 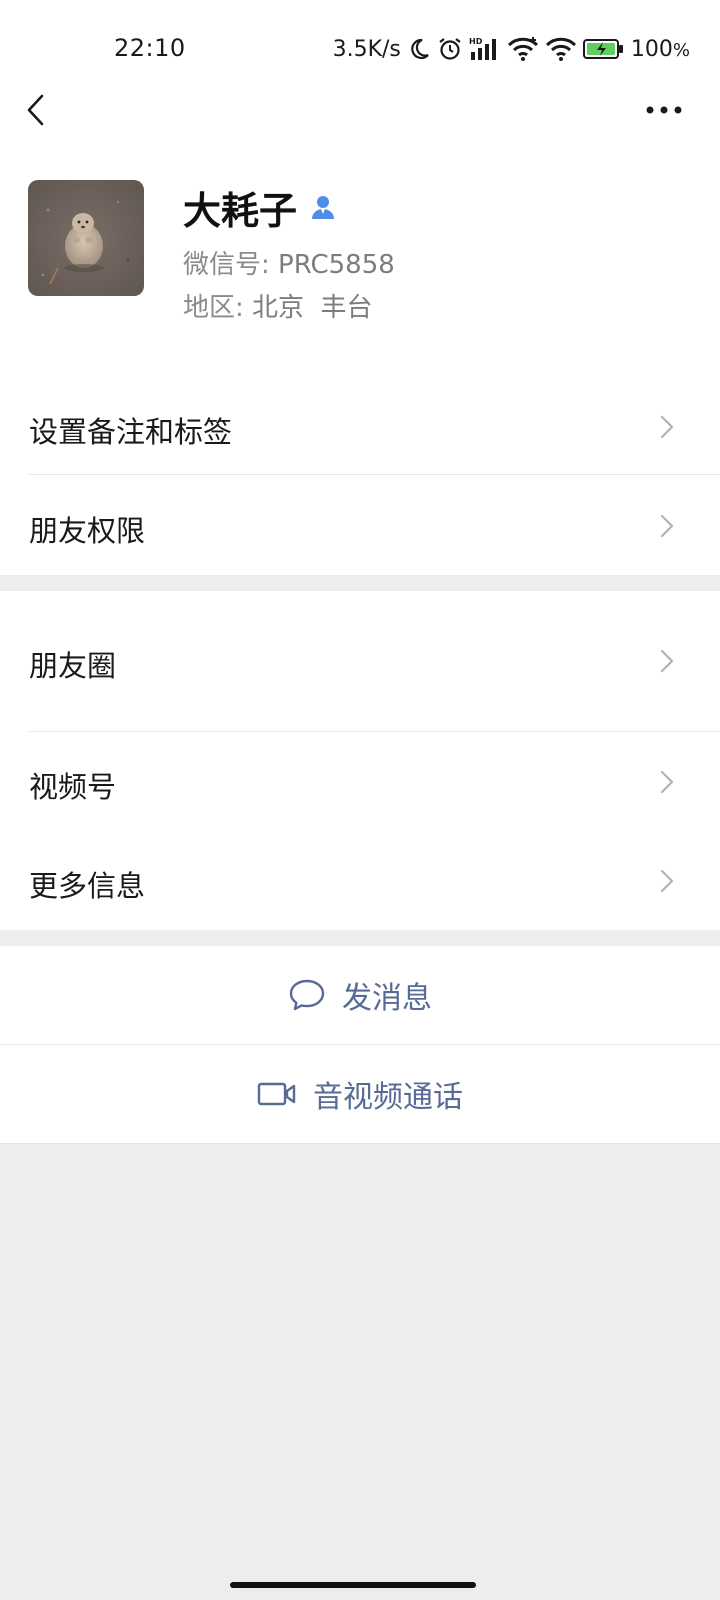 What do you see at coordinates (603, 49) in the screenshot?
I see `battery-charging-icon` at bounding box center [603, 49].